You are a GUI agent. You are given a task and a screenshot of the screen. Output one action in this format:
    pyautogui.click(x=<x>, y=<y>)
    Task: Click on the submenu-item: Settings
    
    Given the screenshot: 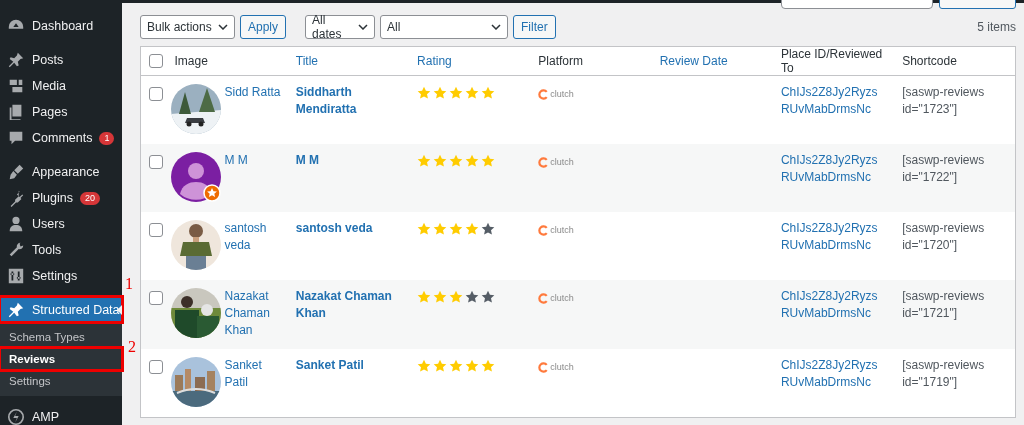 What is the action you would take?
    pyautogui.click(x=61, y=381)
    